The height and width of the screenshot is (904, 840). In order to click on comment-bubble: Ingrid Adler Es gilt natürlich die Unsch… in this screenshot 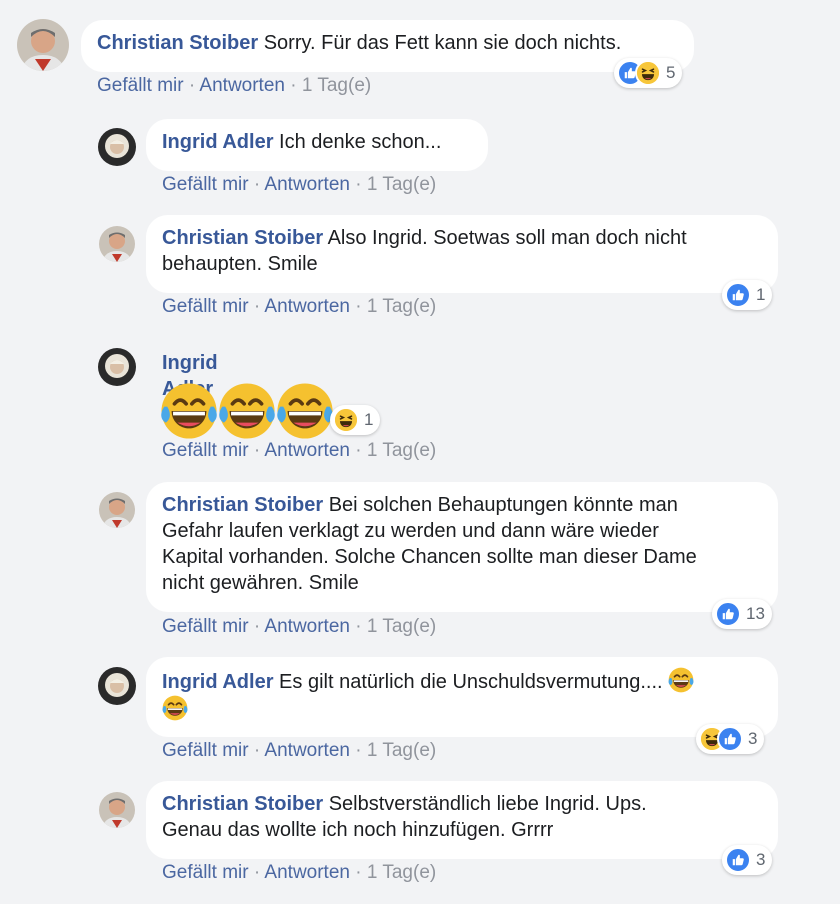, I will do `click(462, 697)`.